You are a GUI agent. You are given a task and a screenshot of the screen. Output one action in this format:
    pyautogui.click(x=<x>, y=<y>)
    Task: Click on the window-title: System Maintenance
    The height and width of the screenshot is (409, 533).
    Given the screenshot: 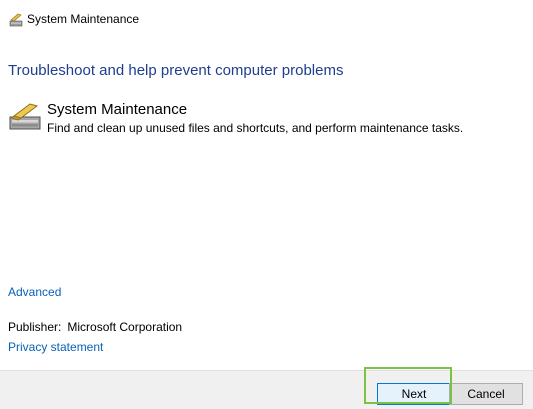 What is the action you would take?
    pyautogui.click(x=83, y=19)
    